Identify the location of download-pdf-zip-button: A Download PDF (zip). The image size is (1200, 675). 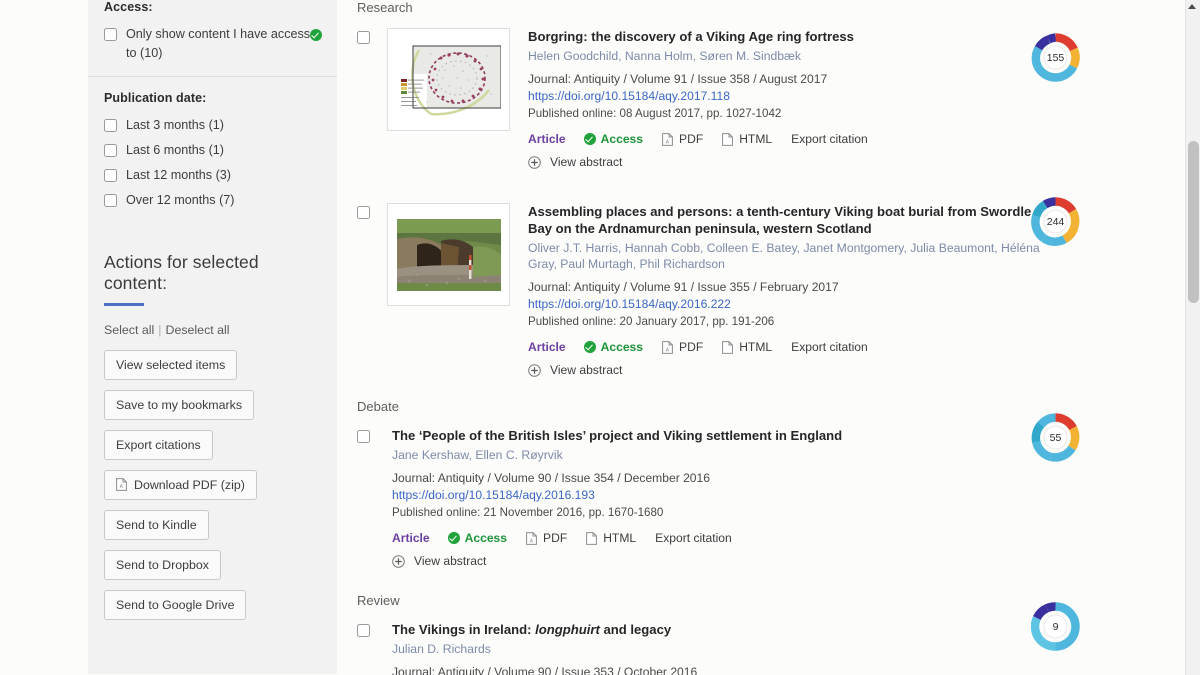
(180, 484).